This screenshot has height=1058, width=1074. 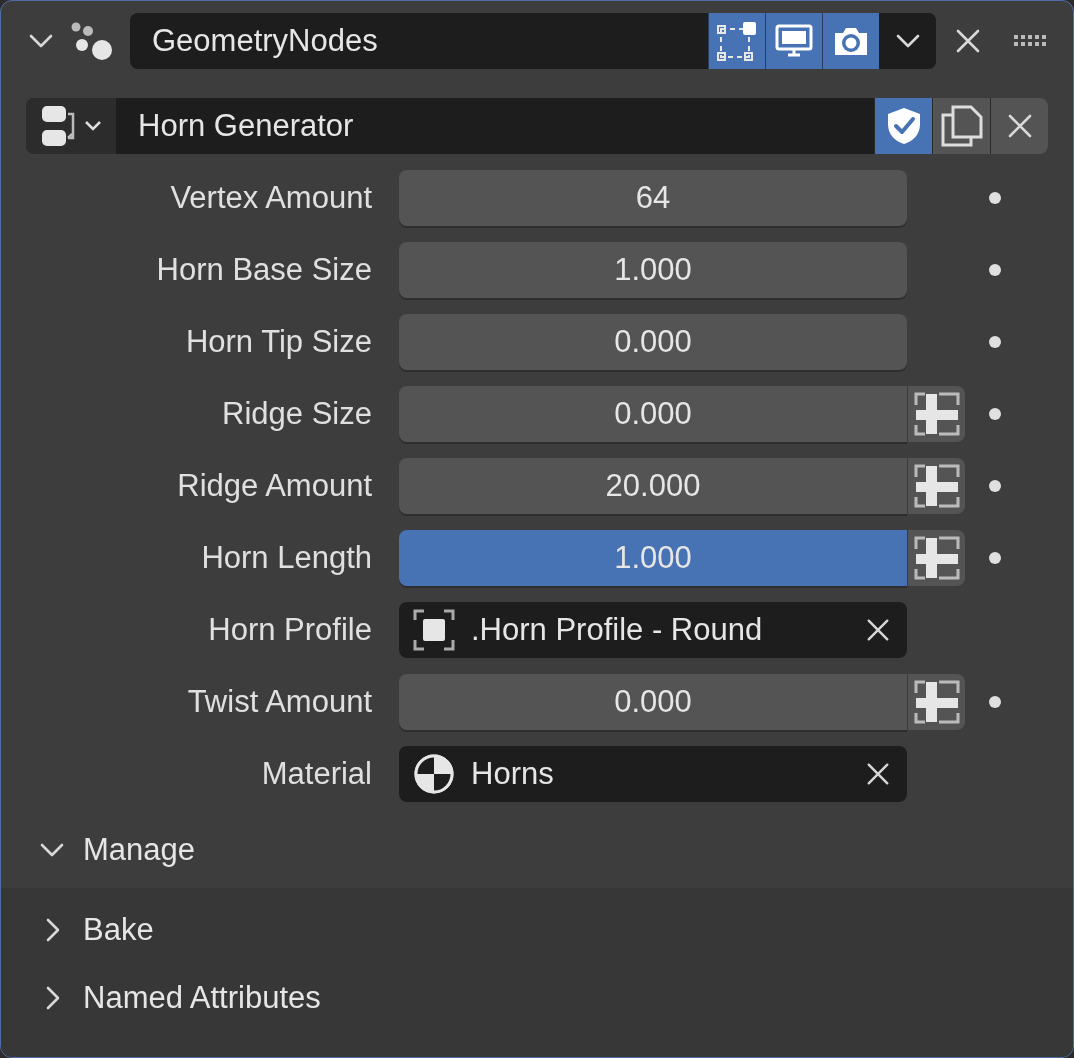 I want to click on caret-icon, so click(x=93, y=126).